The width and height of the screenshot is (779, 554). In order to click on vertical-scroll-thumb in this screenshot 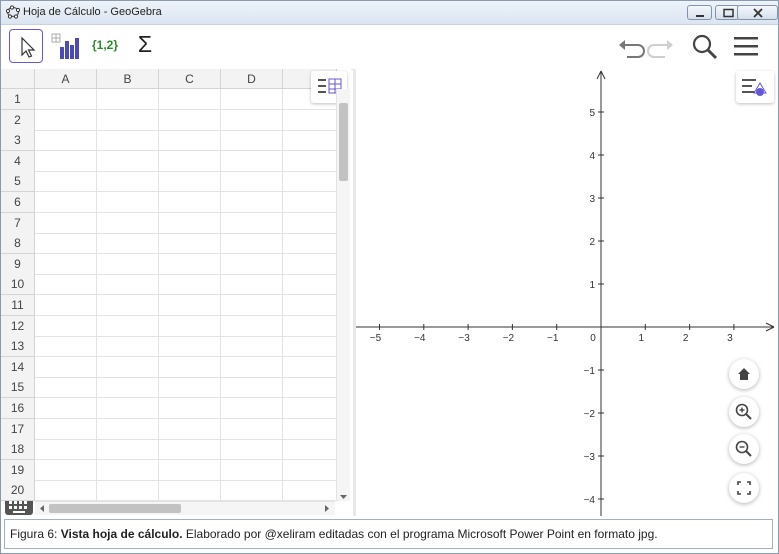, I will do `click(343, 142)`.